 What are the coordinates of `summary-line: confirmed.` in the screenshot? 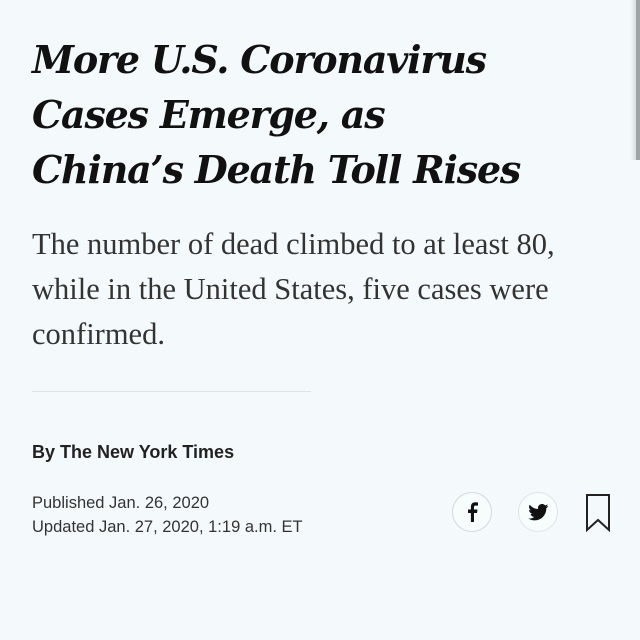 It's located at (98, 334).